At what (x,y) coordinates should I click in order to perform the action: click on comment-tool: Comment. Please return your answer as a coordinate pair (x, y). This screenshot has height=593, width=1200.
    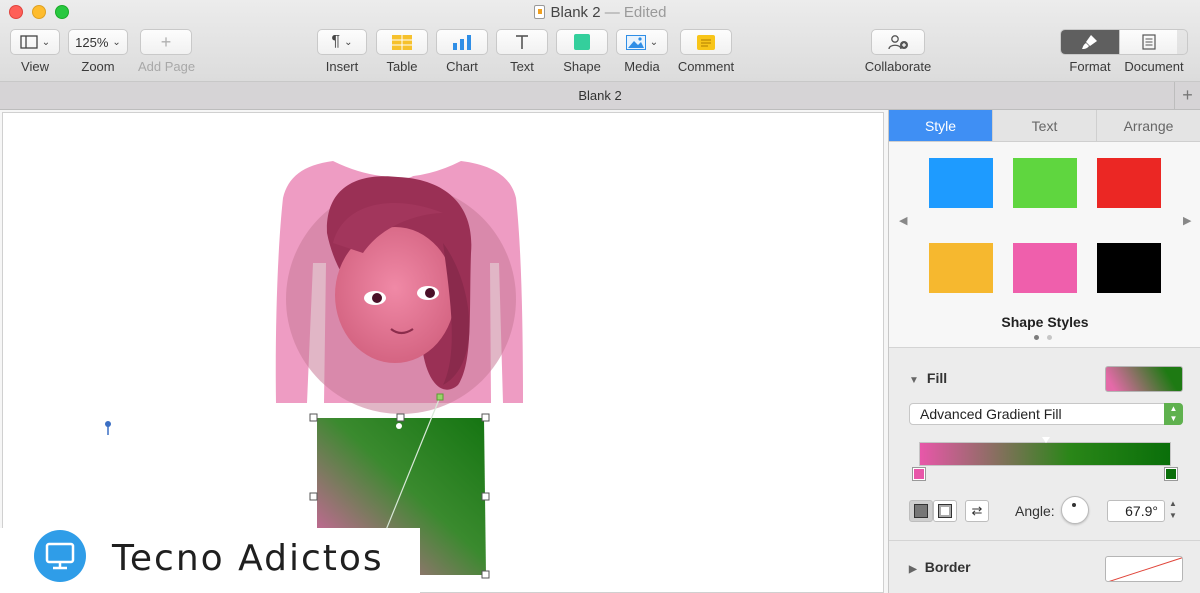
    Looking at the image, I should click on (706, 51).